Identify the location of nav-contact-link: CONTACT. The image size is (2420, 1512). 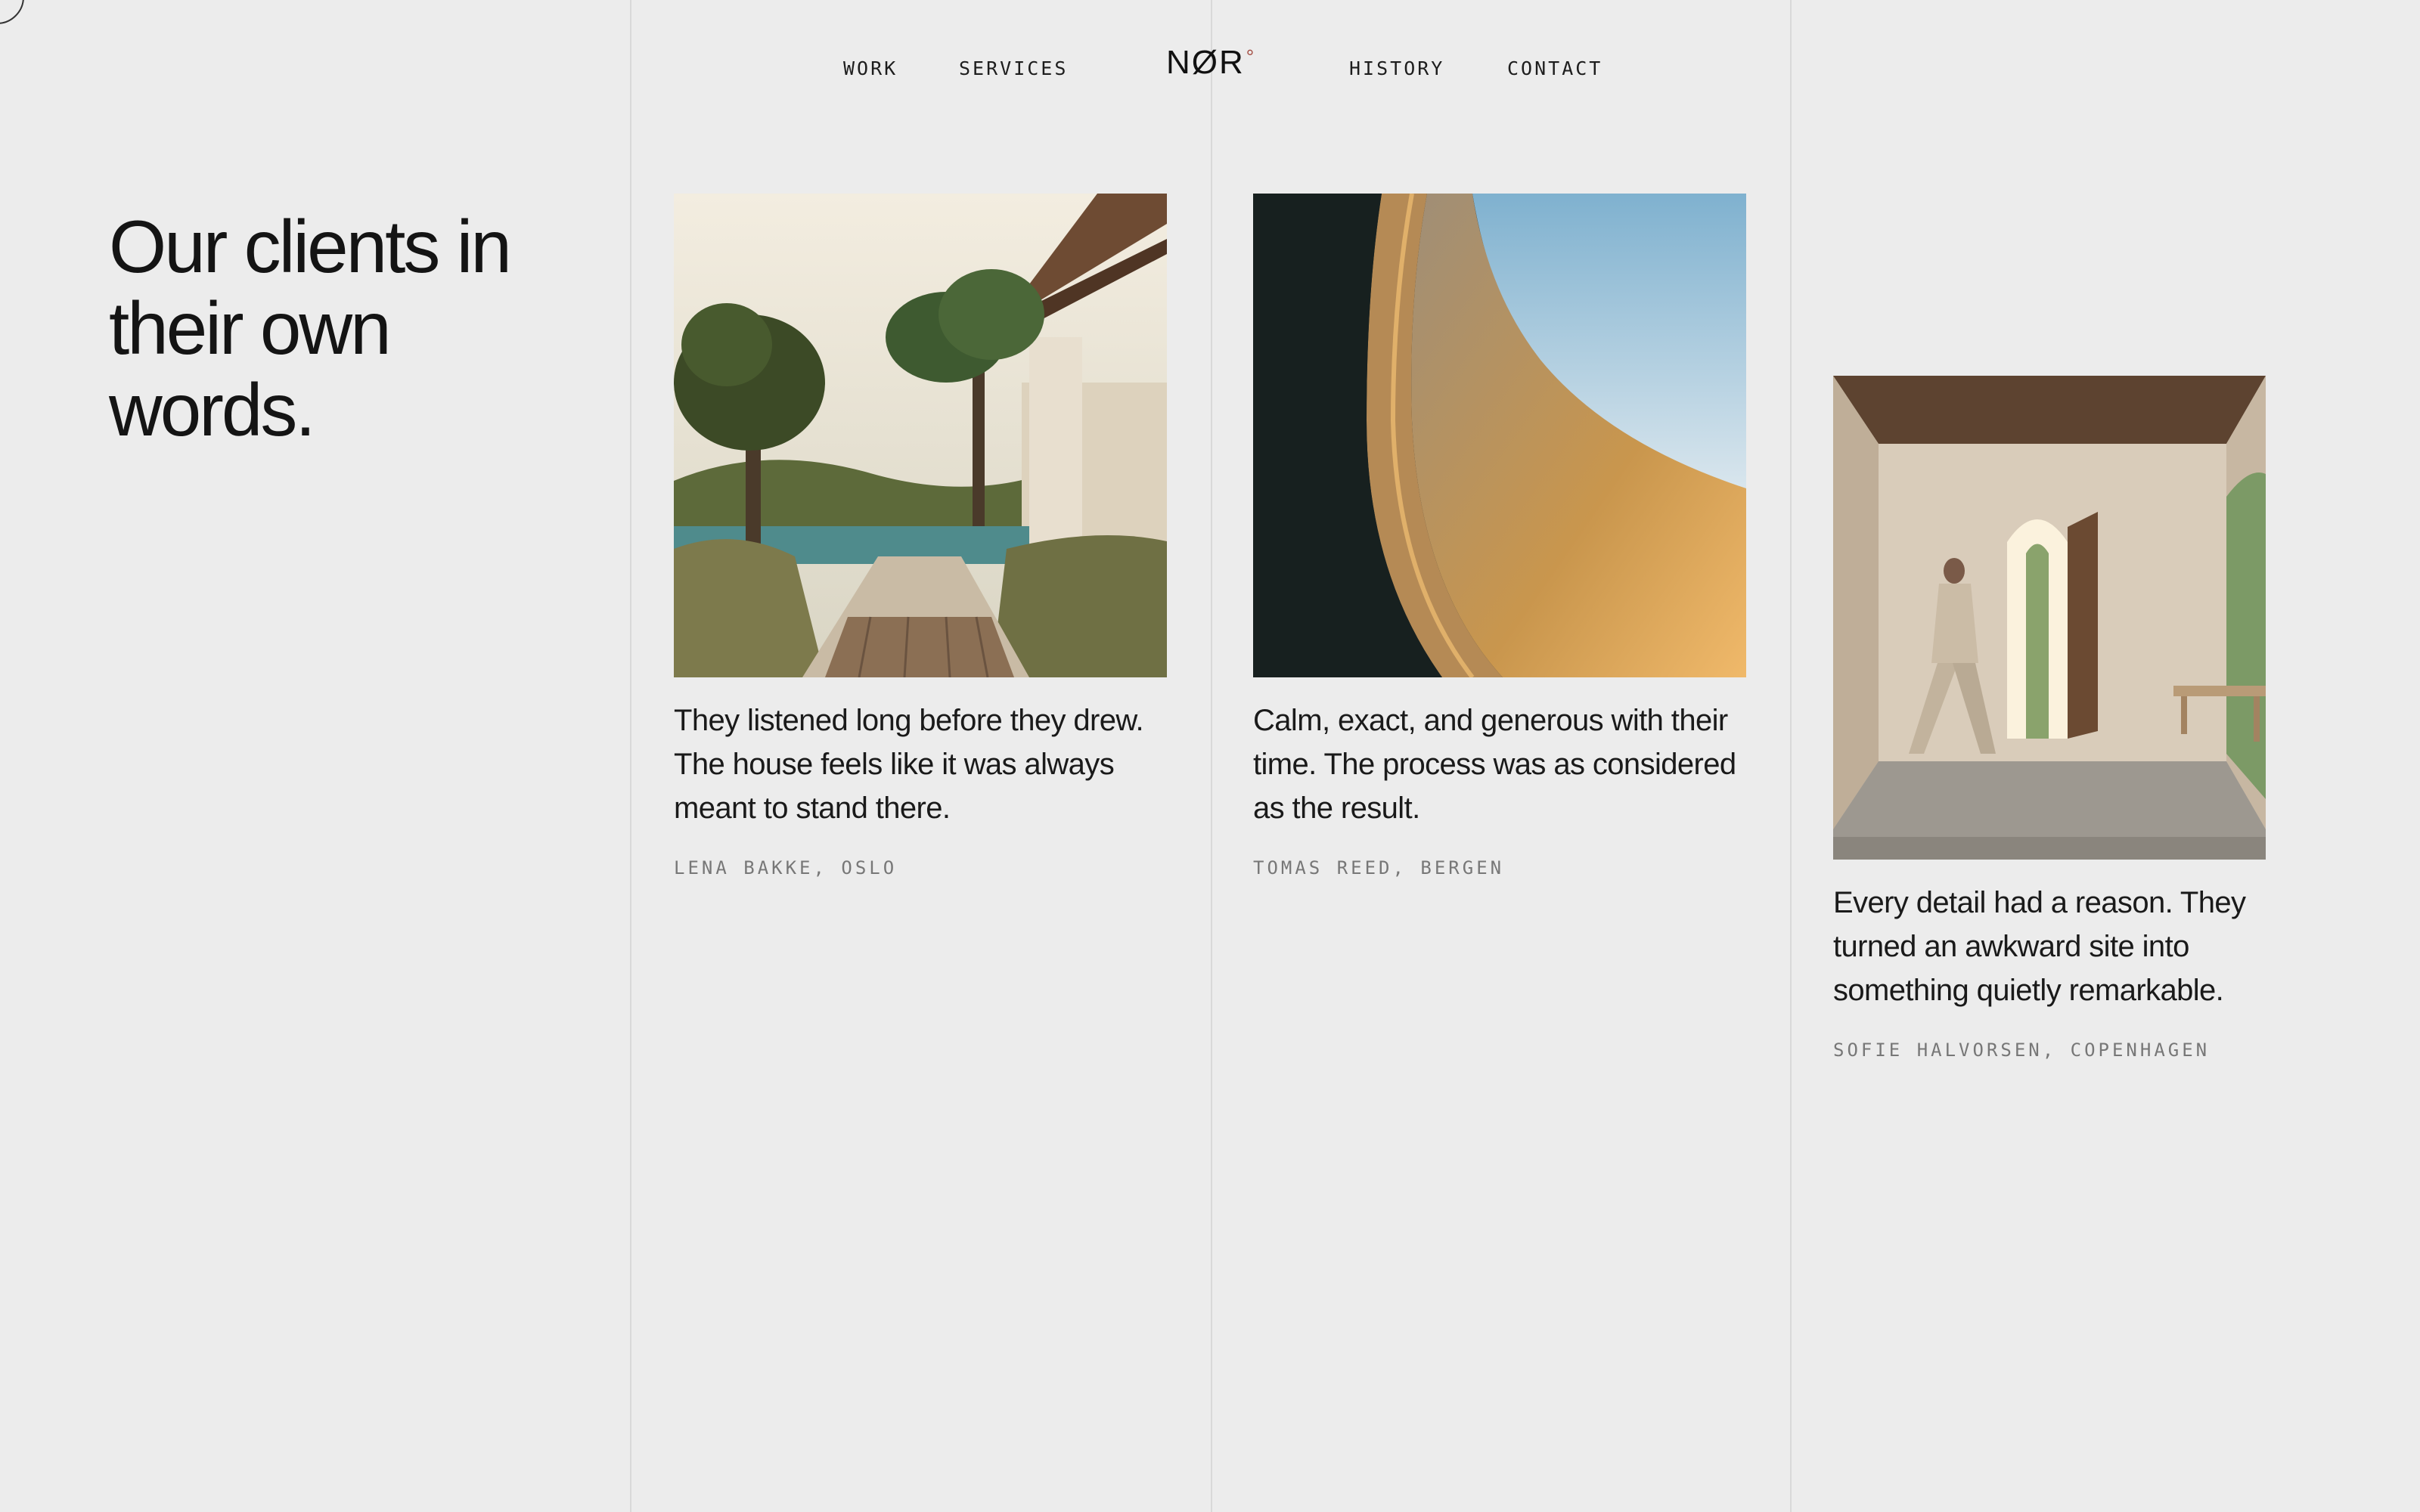
(1555, 68).